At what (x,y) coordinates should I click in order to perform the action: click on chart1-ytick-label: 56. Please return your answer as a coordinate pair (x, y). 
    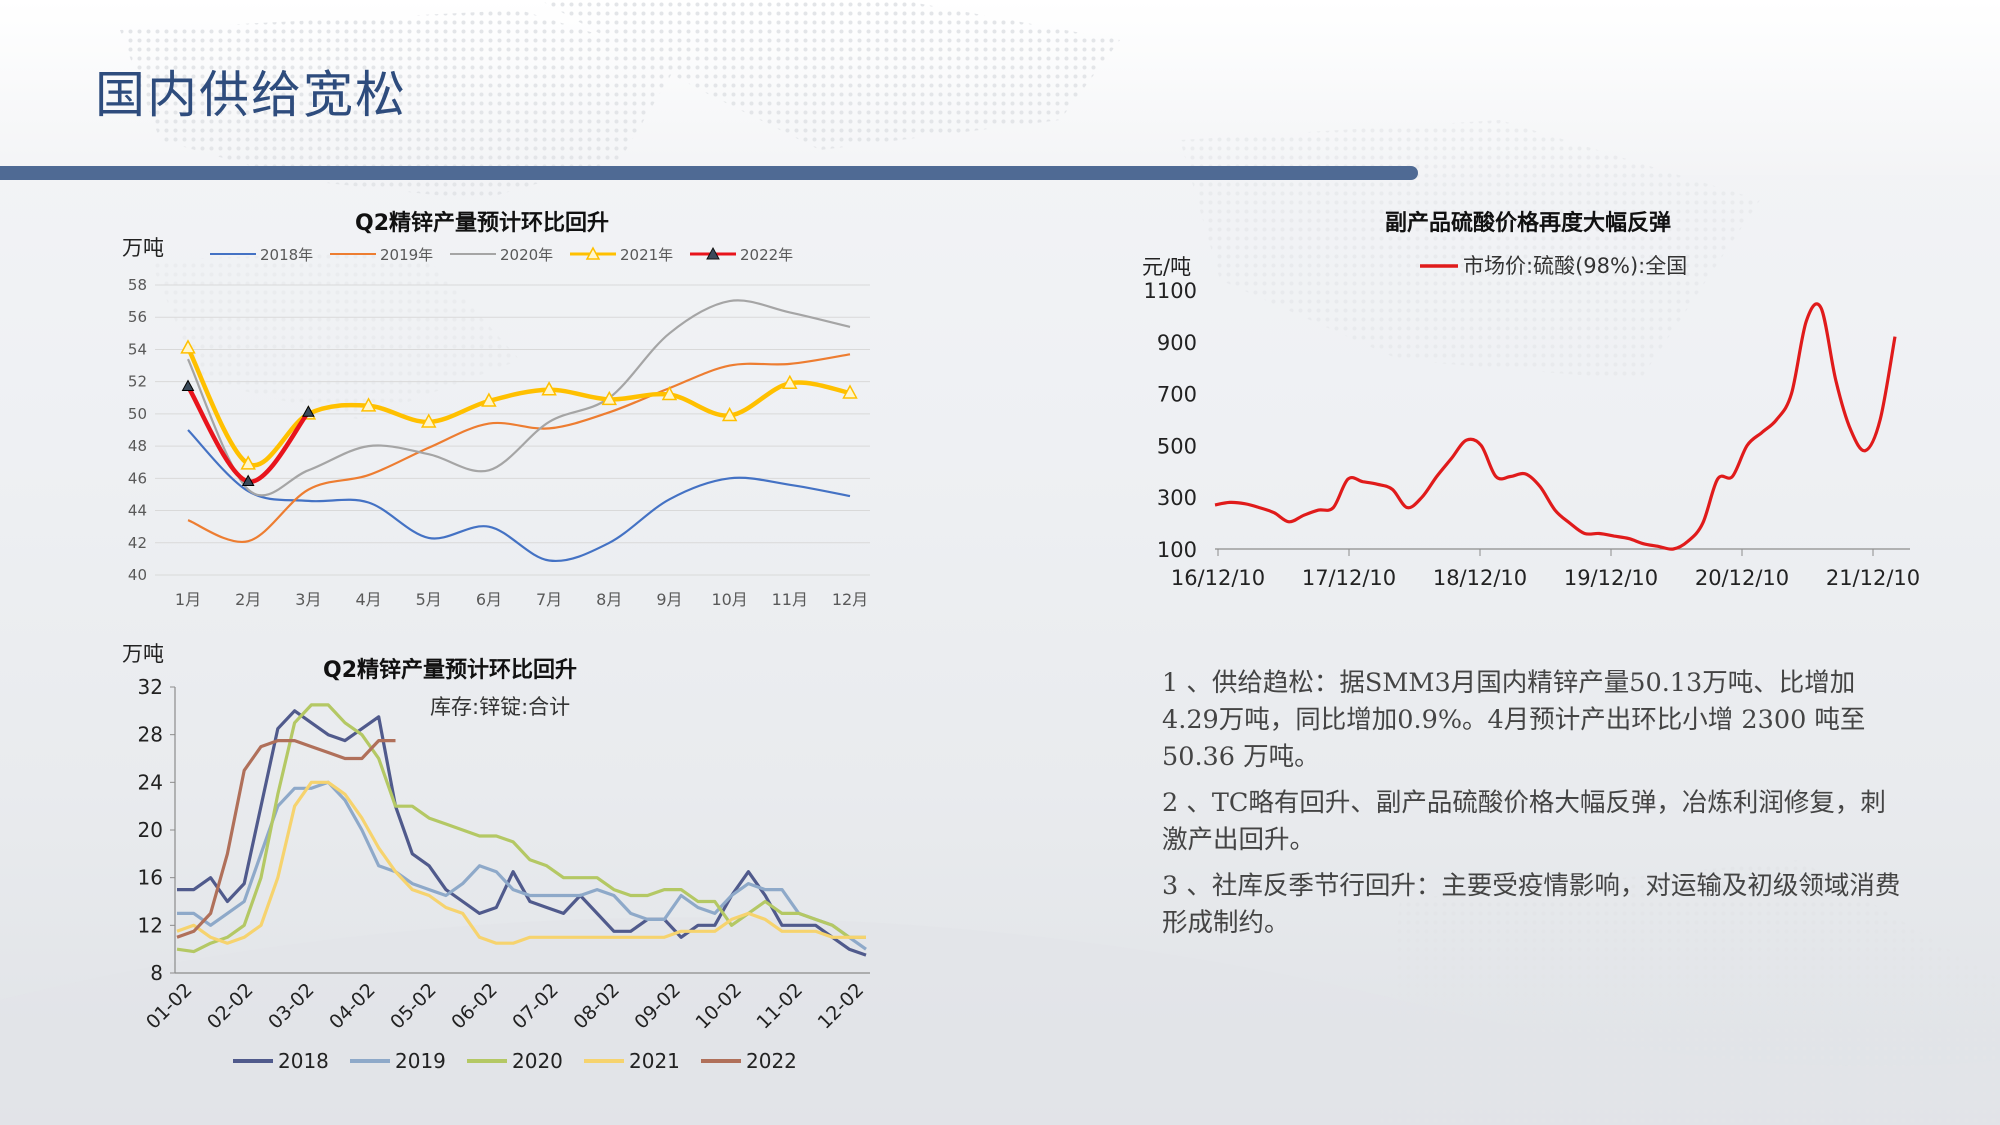
    Looking at the image, I should click on (137, 317).